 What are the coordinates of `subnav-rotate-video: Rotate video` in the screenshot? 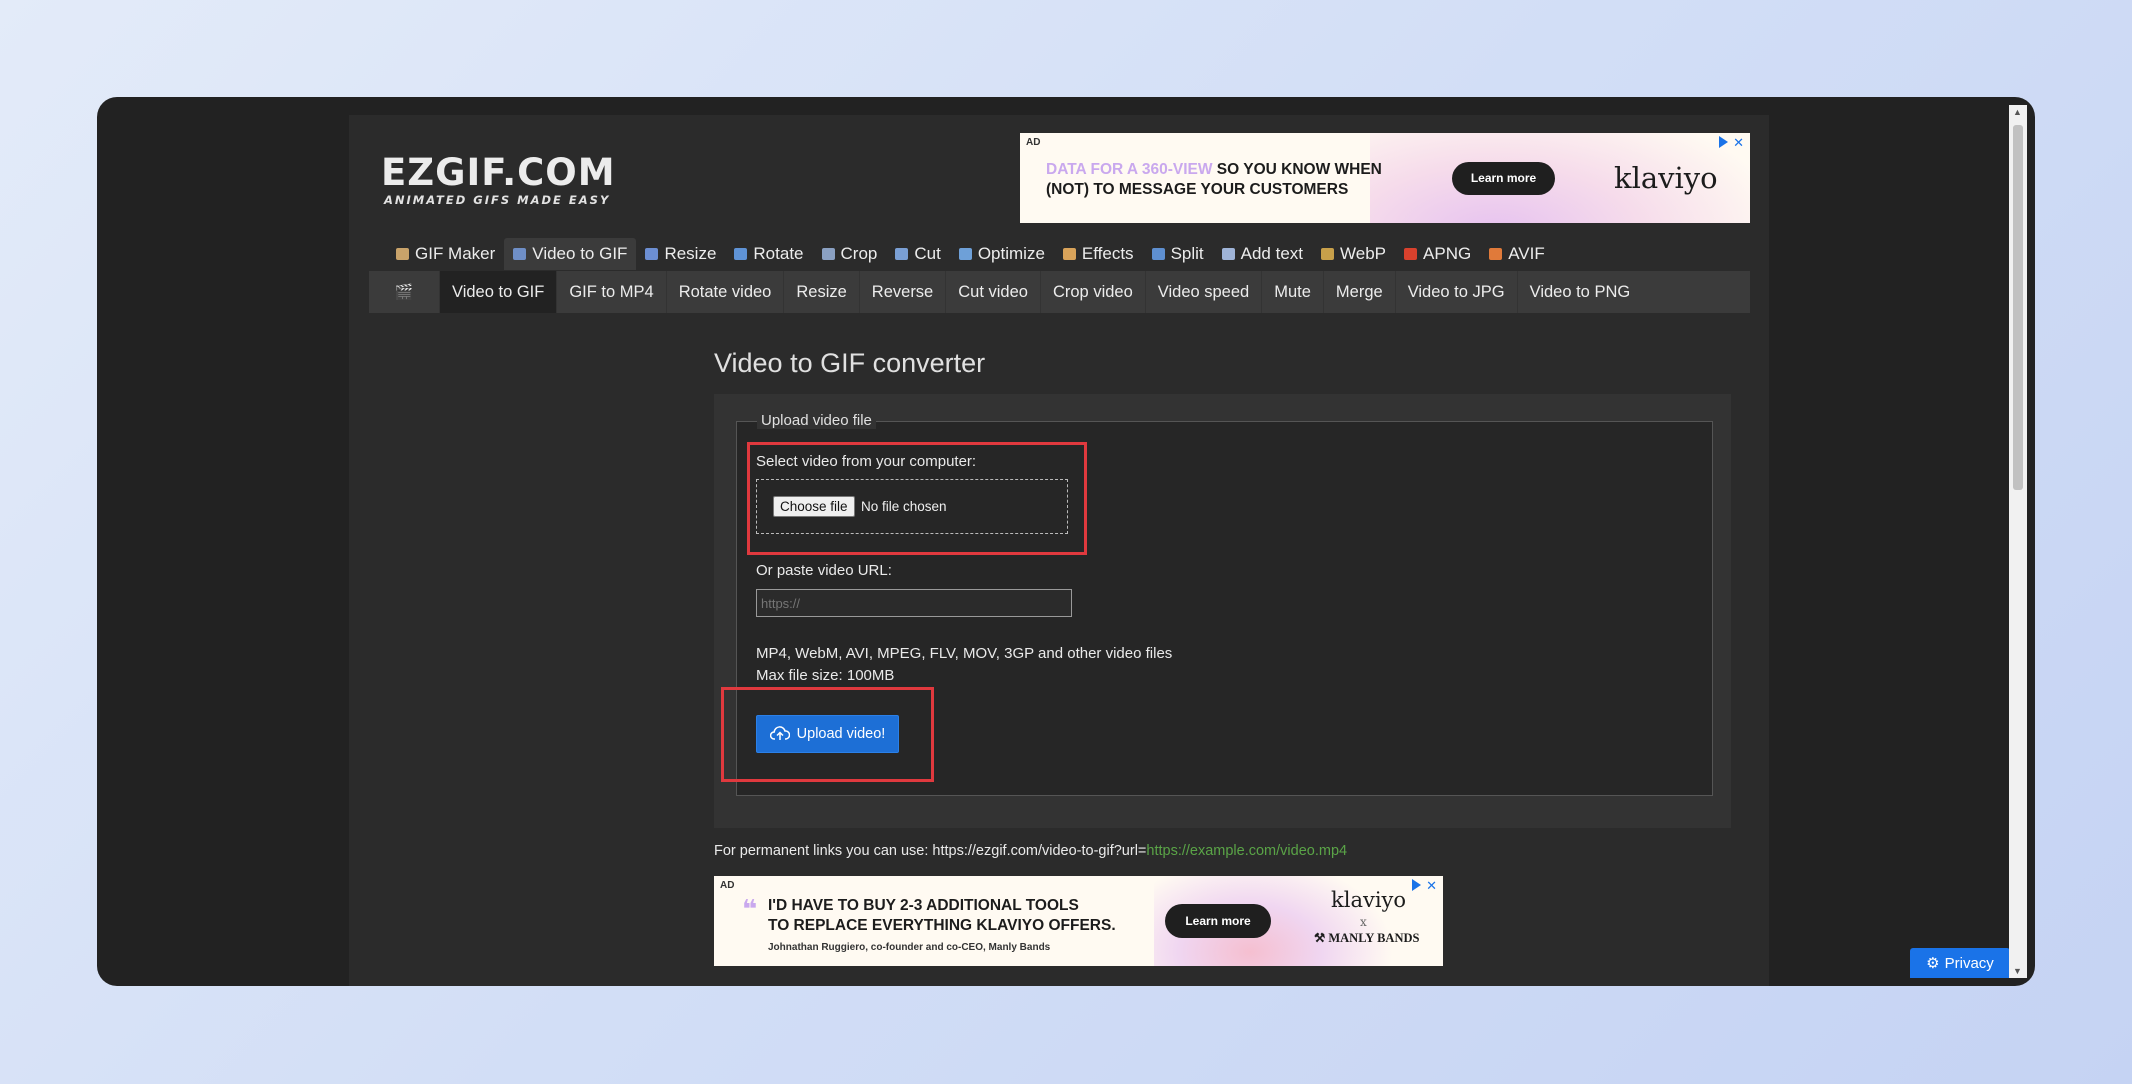 It's located at (724, 292).